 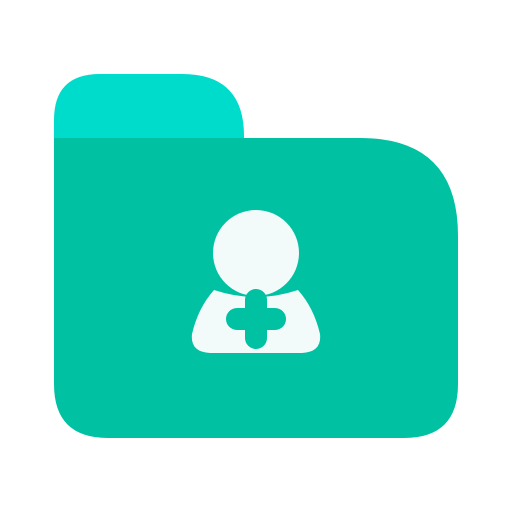 I want to click on user-head, so click(x=256, y=253).